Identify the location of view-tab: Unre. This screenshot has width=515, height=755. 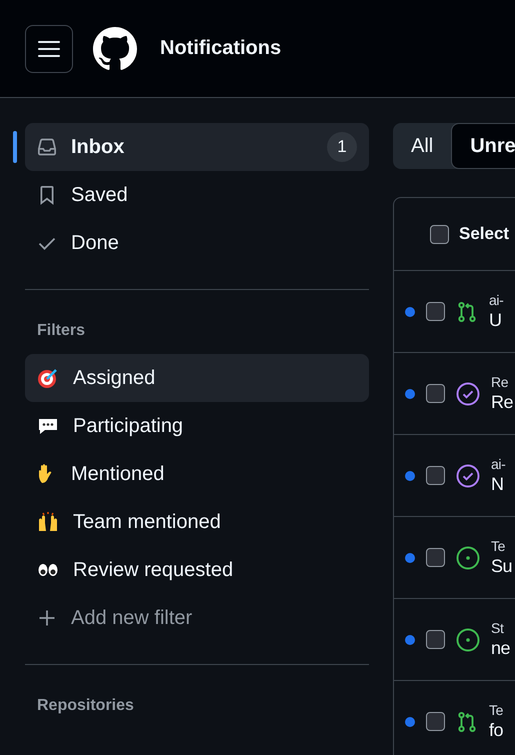
(483, 146).